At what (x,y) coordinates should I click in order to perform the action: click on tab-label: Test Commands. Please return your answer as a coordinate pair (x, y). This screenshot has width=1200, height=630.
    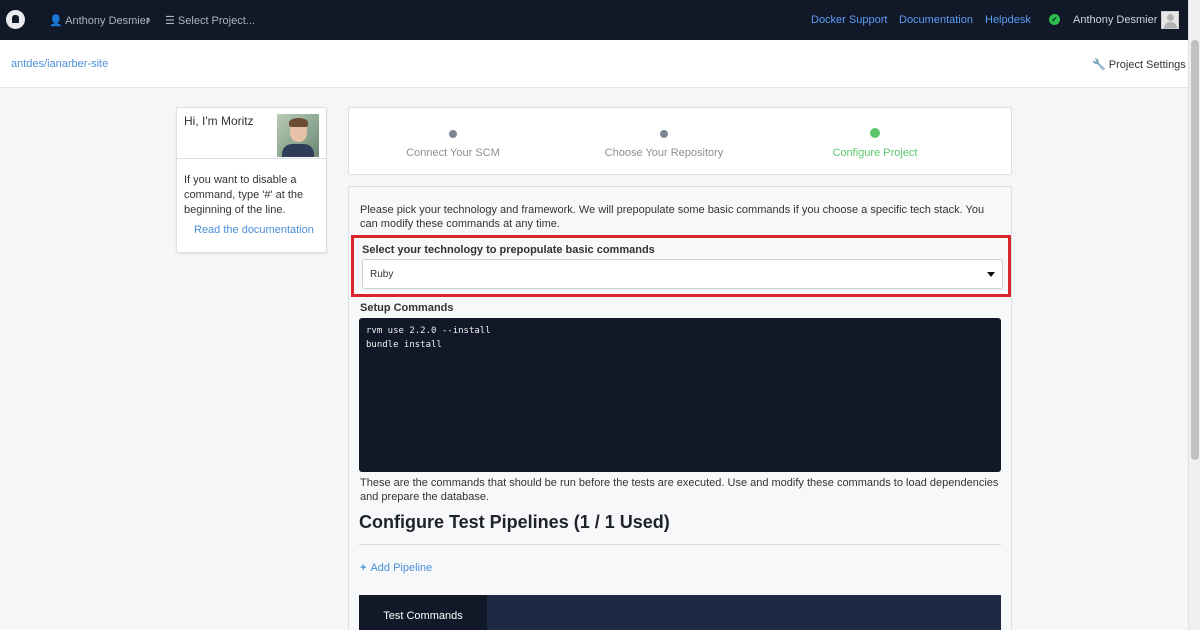
    Looking at the image, I should click on (423, 616).